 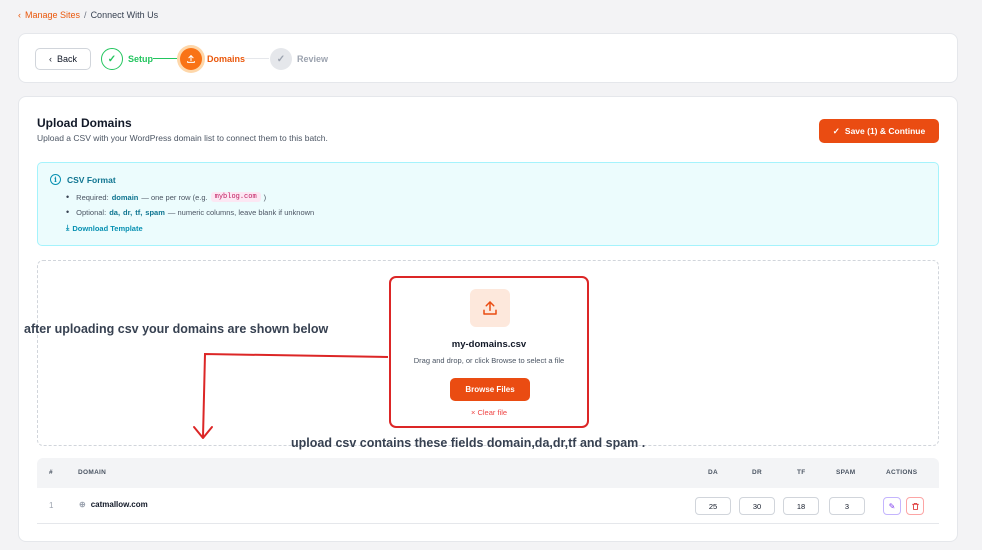 What do you see at coordinates (68, 227) in the screenshot?
I see `download-icon: ⤓` at bounding box center [68, 227].